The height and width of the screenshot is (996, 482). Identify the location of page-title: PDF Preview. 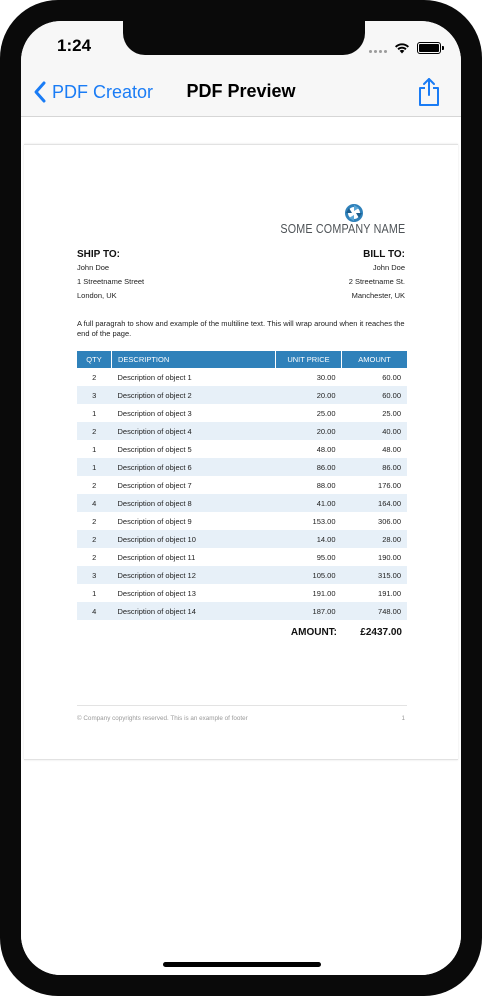
(241, 91).